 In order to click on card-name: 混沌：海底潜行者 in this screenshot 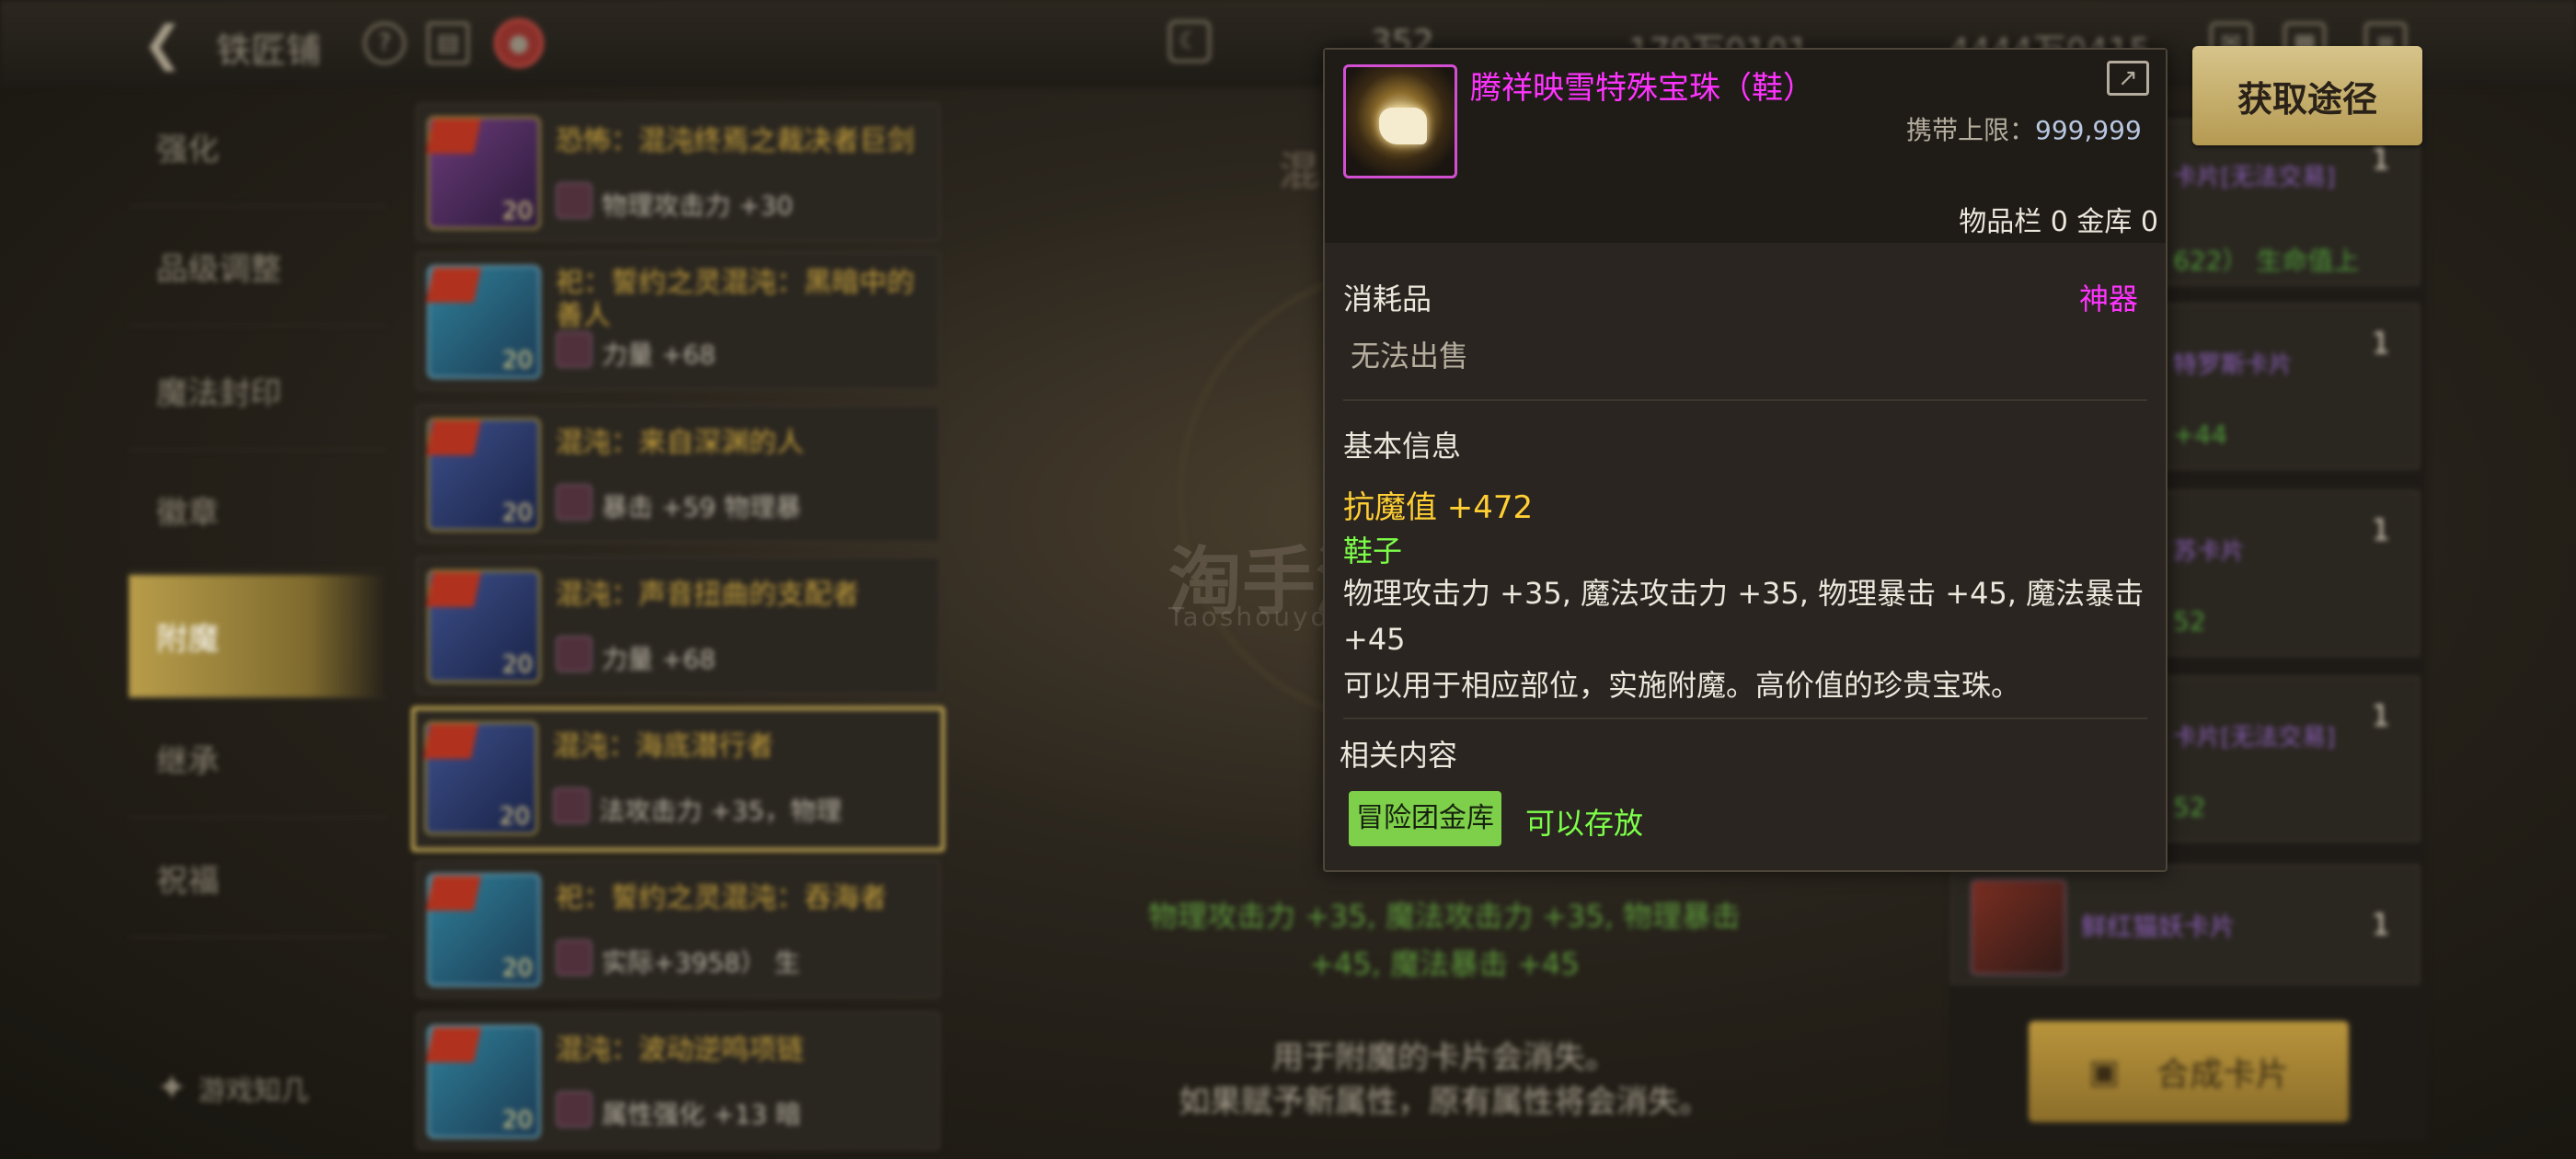, I will do `click(663, 746)`.